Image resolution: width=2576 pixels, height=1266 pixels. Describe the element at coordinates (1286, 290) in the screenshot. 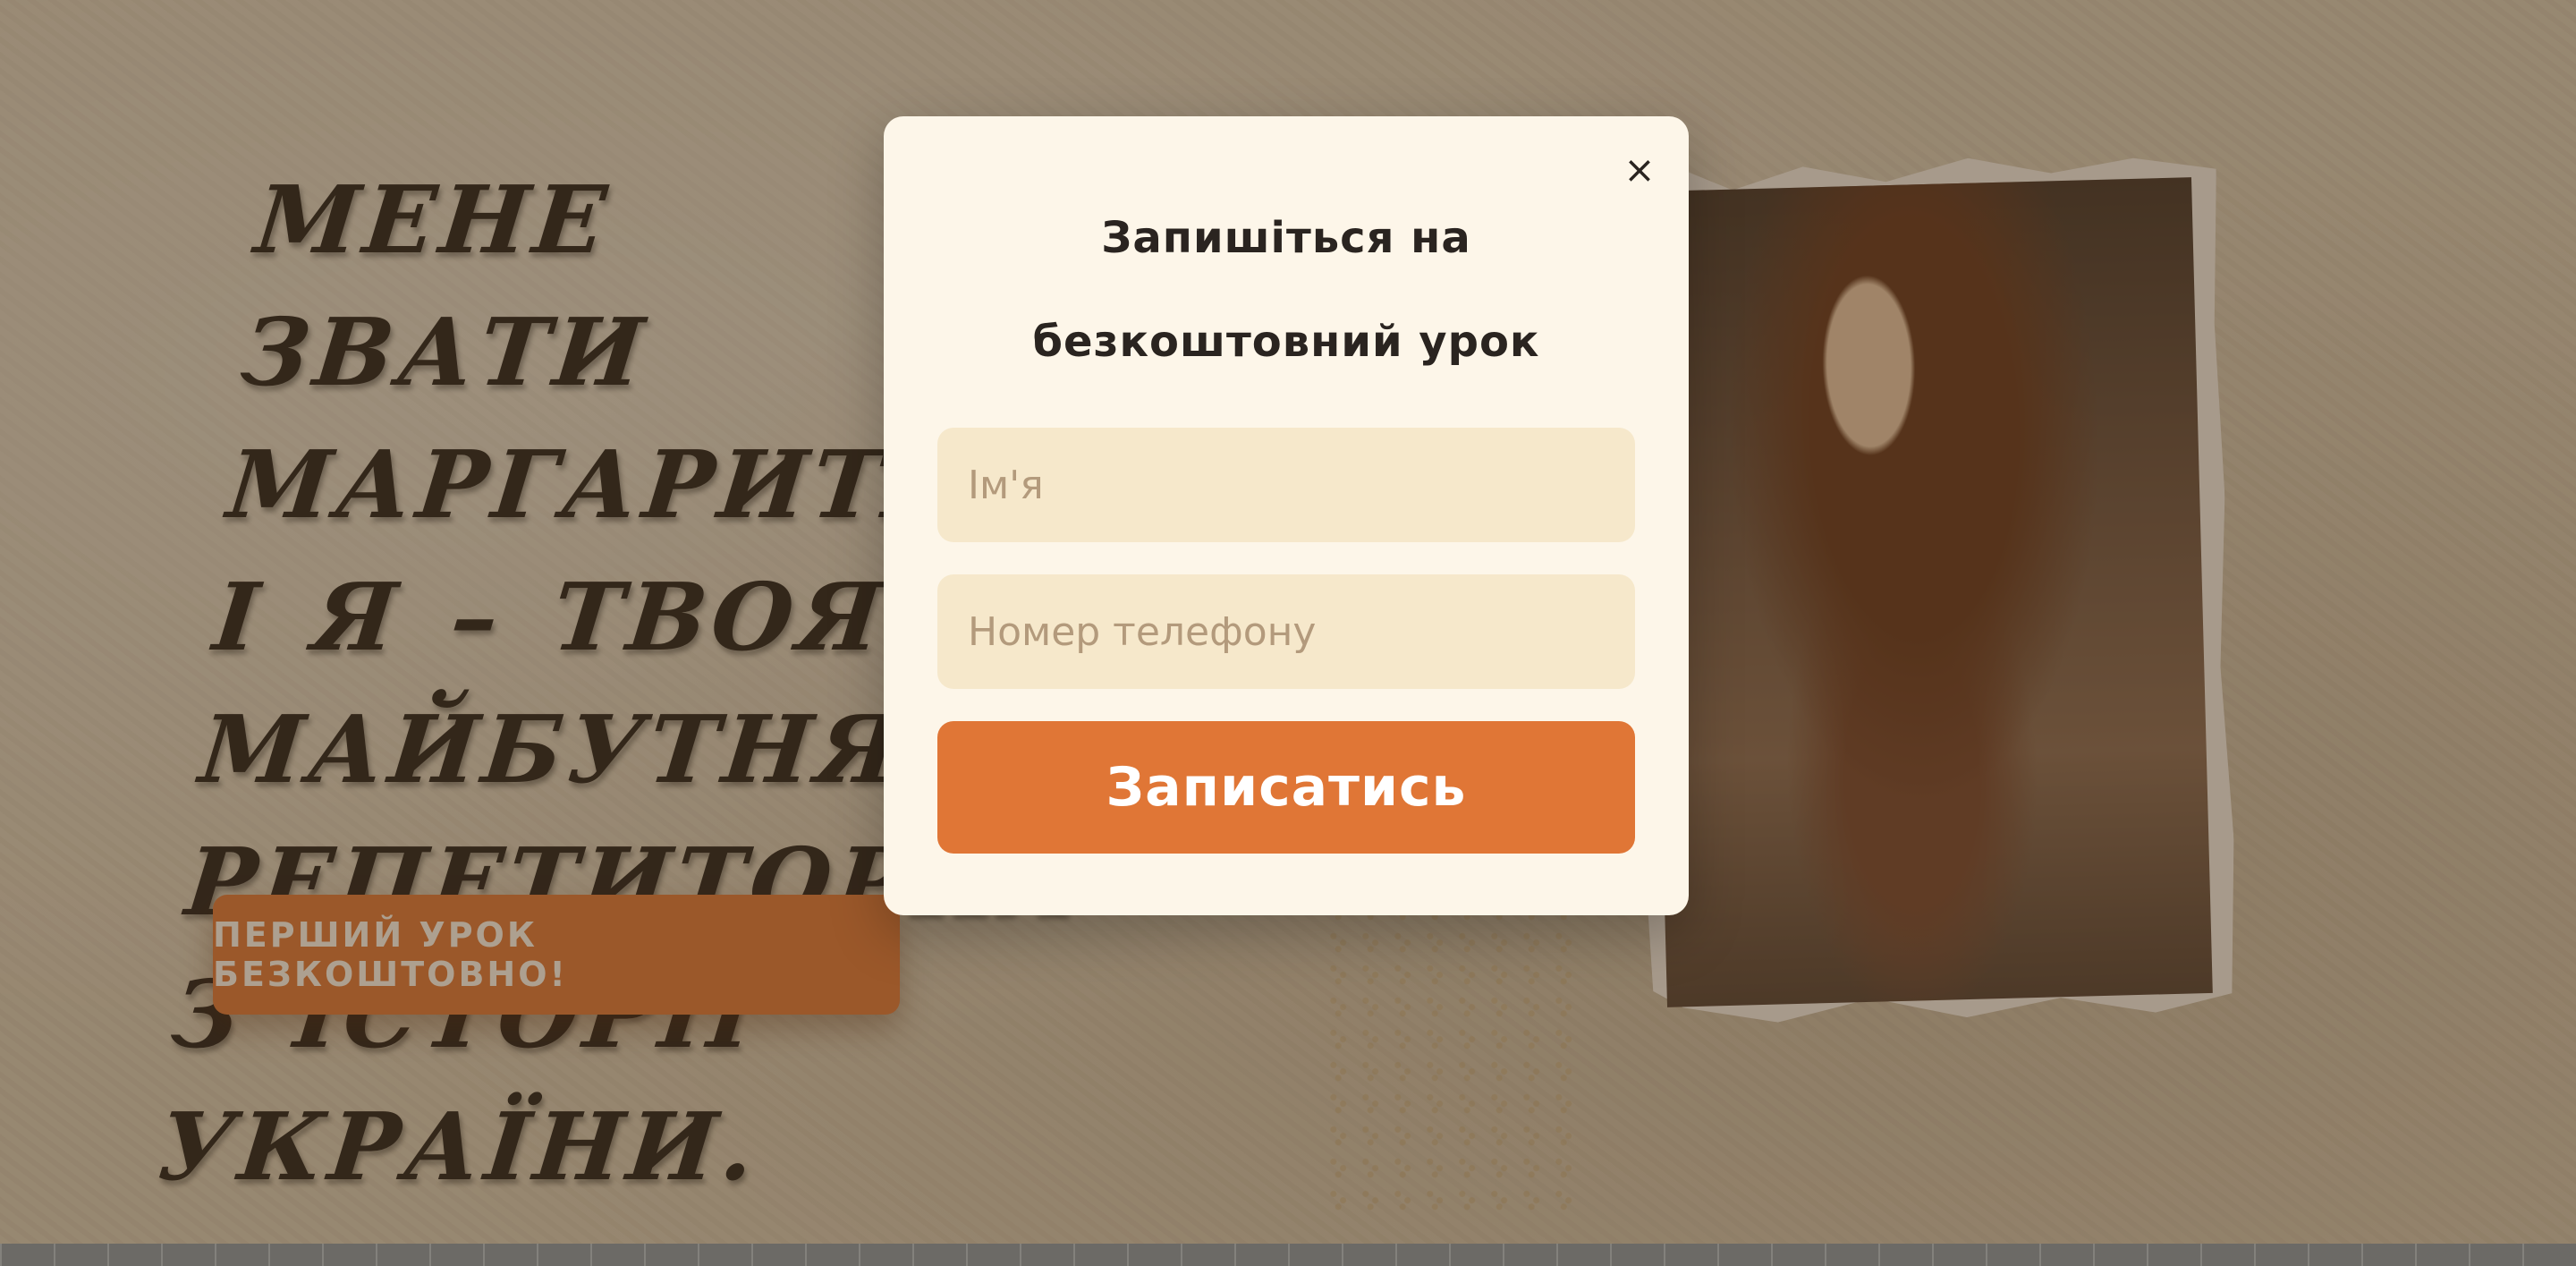

I see `modal-title: Запишіться на безкоштовний урок` at that location.